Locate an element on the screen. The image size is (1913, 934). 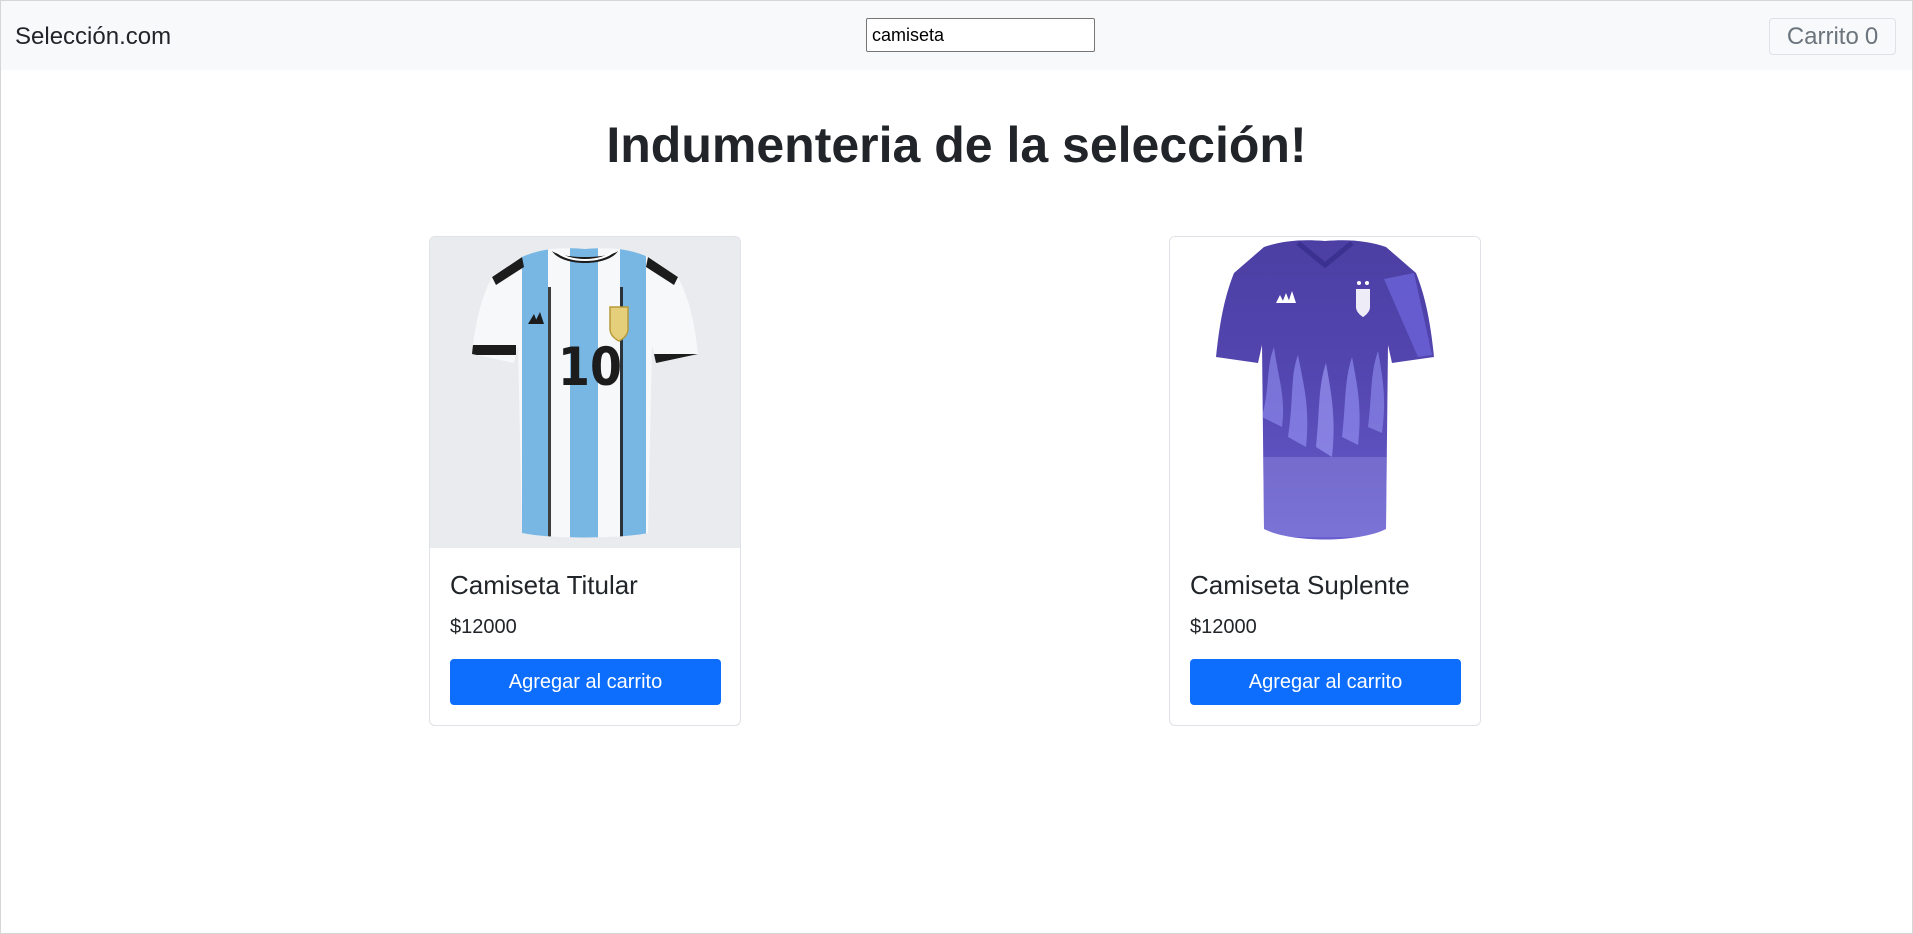
search-input is located at coordinates (980, 35).